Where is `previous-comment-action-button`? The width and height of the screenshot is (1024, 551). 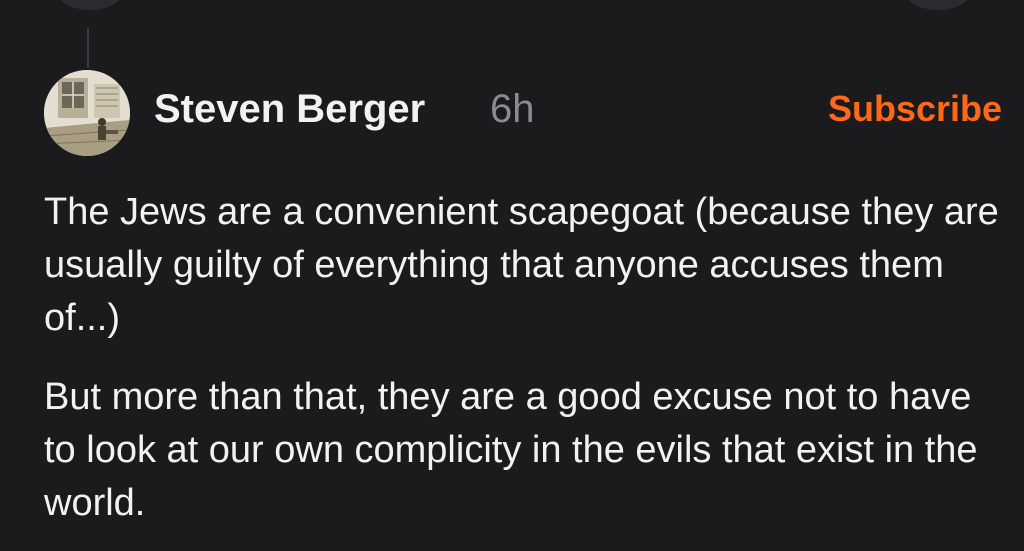 previous-comment-action-button is located at coordinates (938, 5).